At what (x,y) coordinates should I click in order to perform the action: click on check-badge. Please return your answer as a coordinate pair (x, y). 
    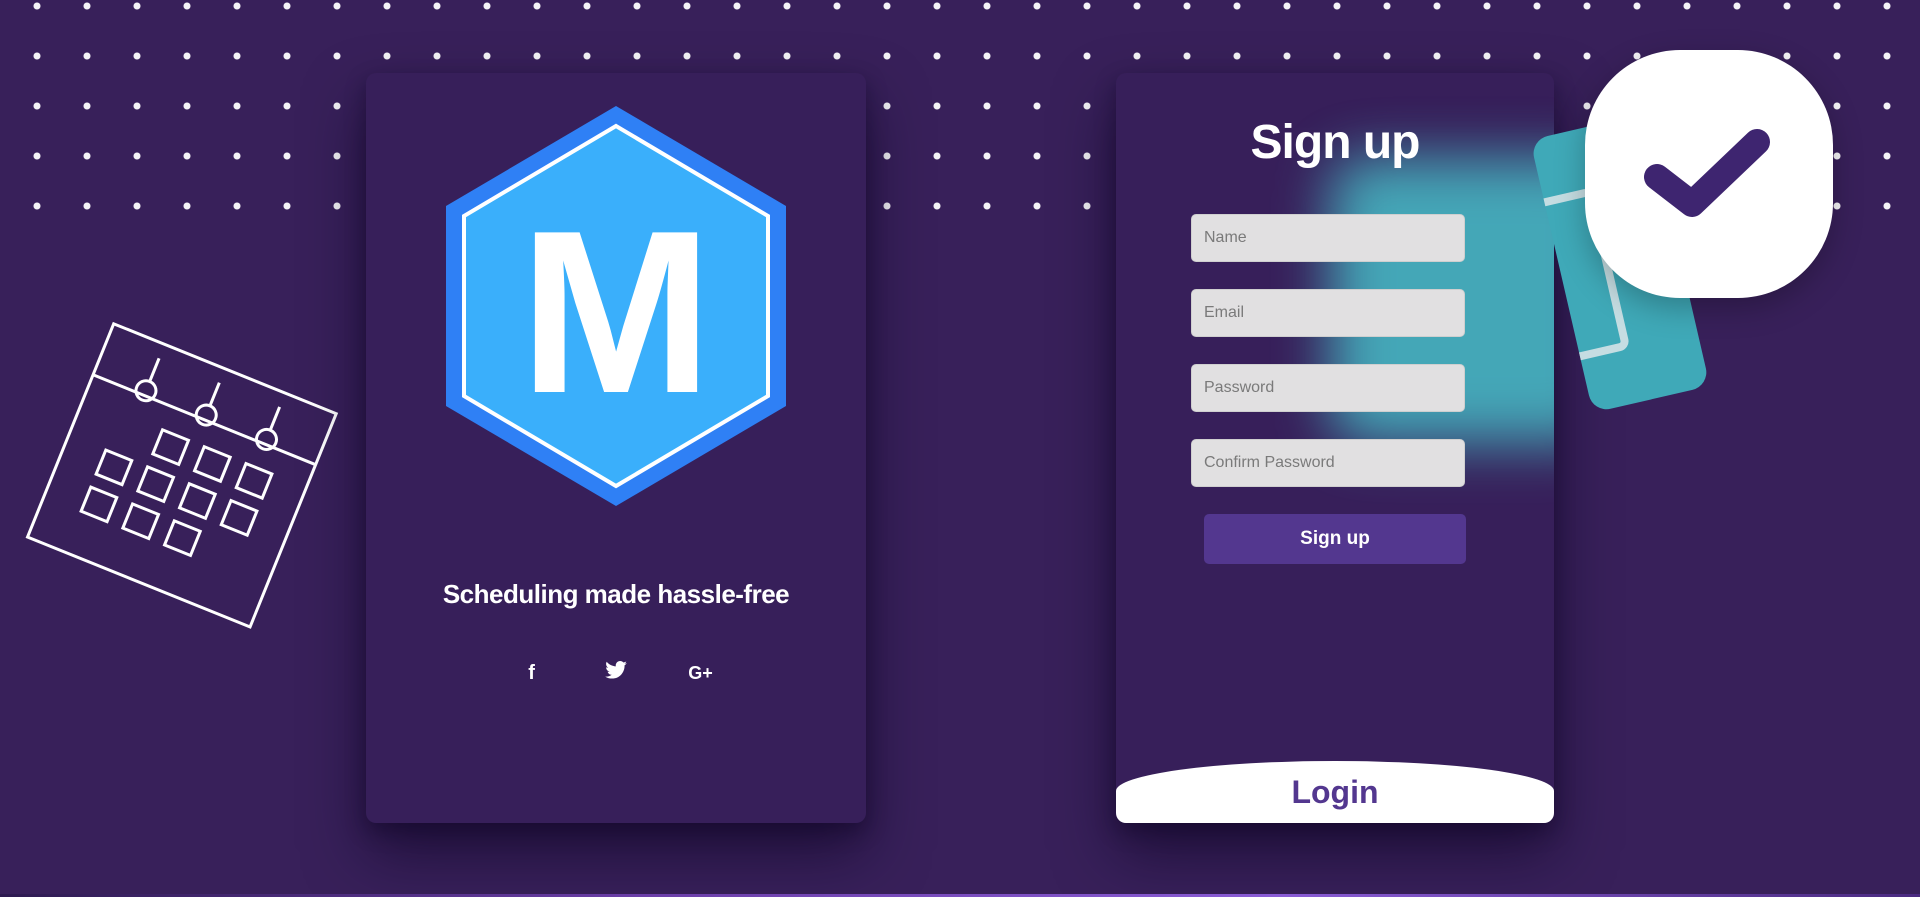
    Looking at the image, I should click on (1709, 174).